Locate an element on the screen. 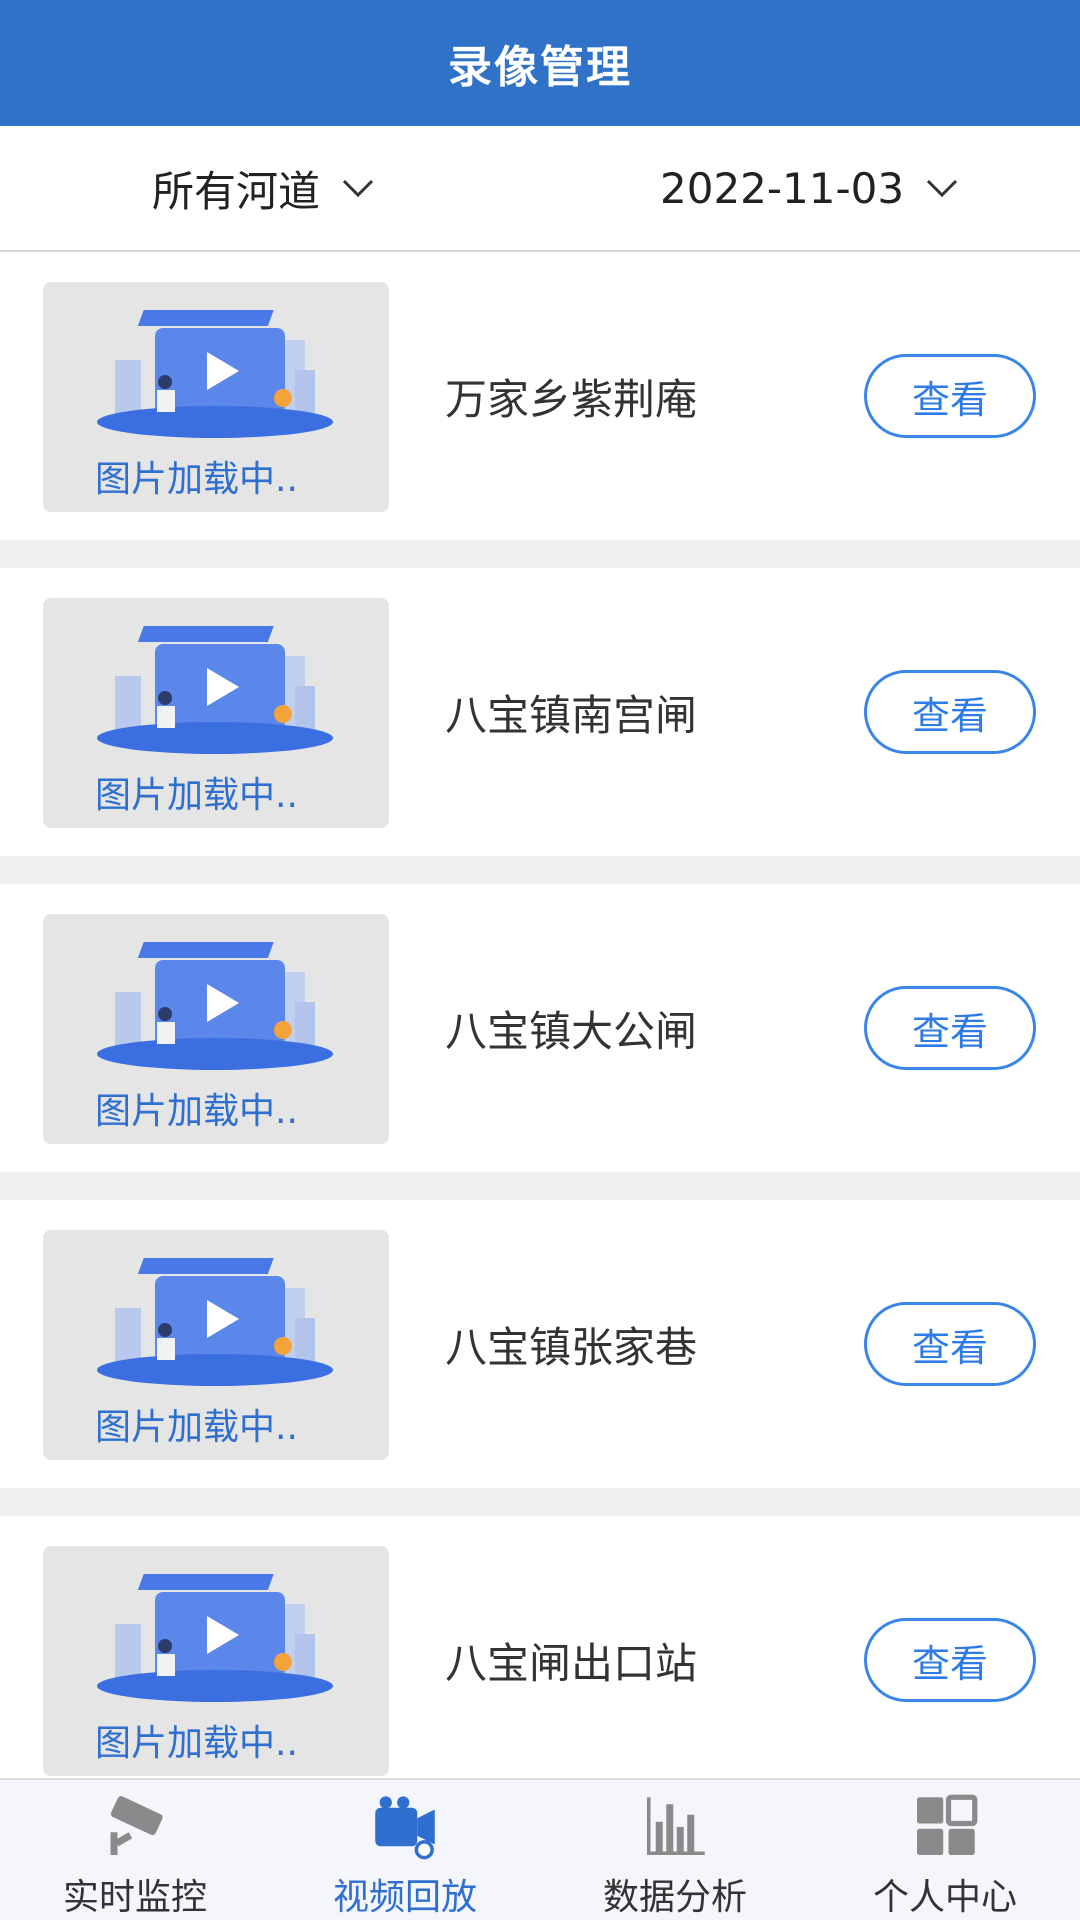 The height and width of the screenshot is (1920, 1080). app-header: 录像管理 is located at coordinates (540, 63).